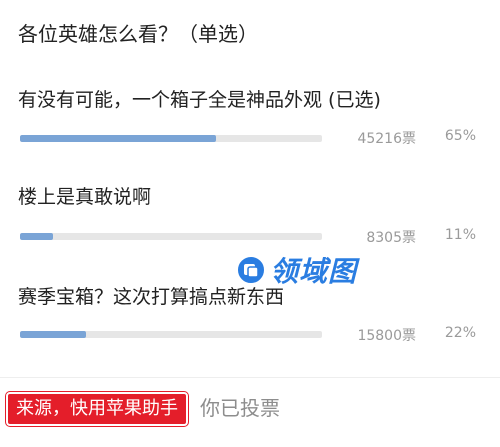  Describe the element at coordinates (460, 333) in the screenshot. I see `poll-percent: 22%` at that location.